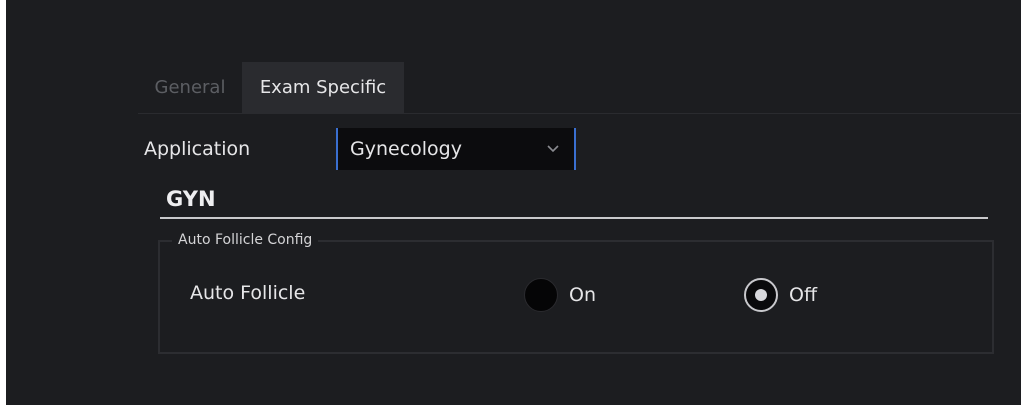 This screenshot has width=1021, height=405. What do you see at coordinates (245, 240) in the screenshot?
I see `group-legend: Auto Follicle Config` at bounding box center [245, 240].